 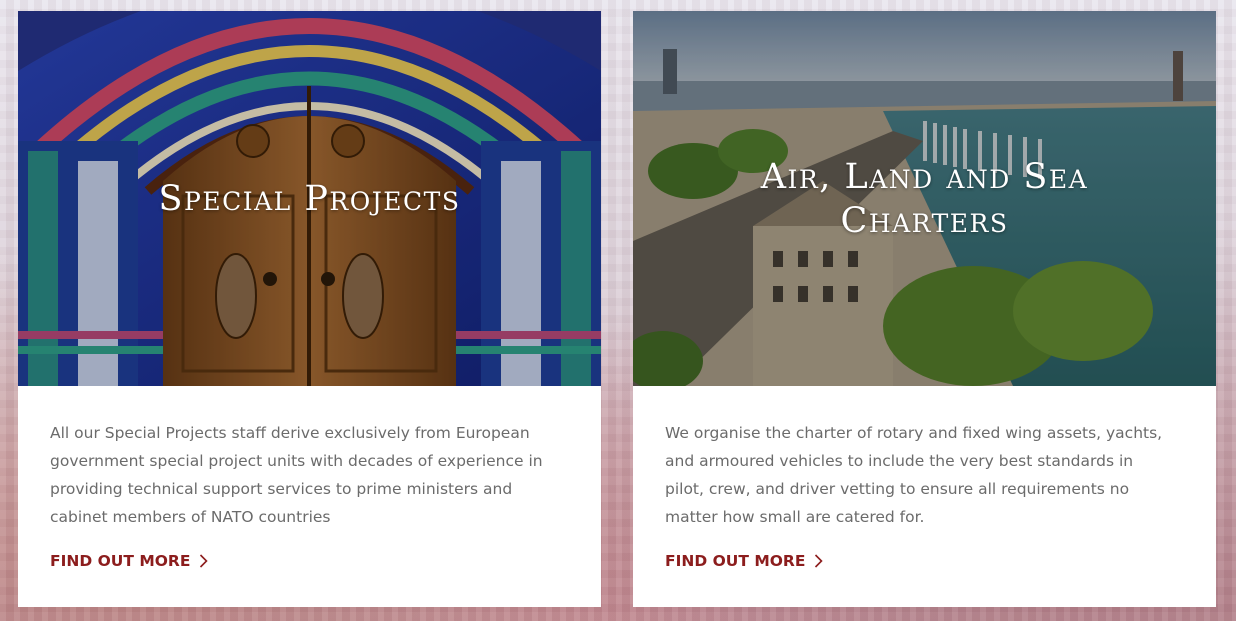 I want to click on card-title-line-1: Air, Land and Sea, so click(x=924, y=177).